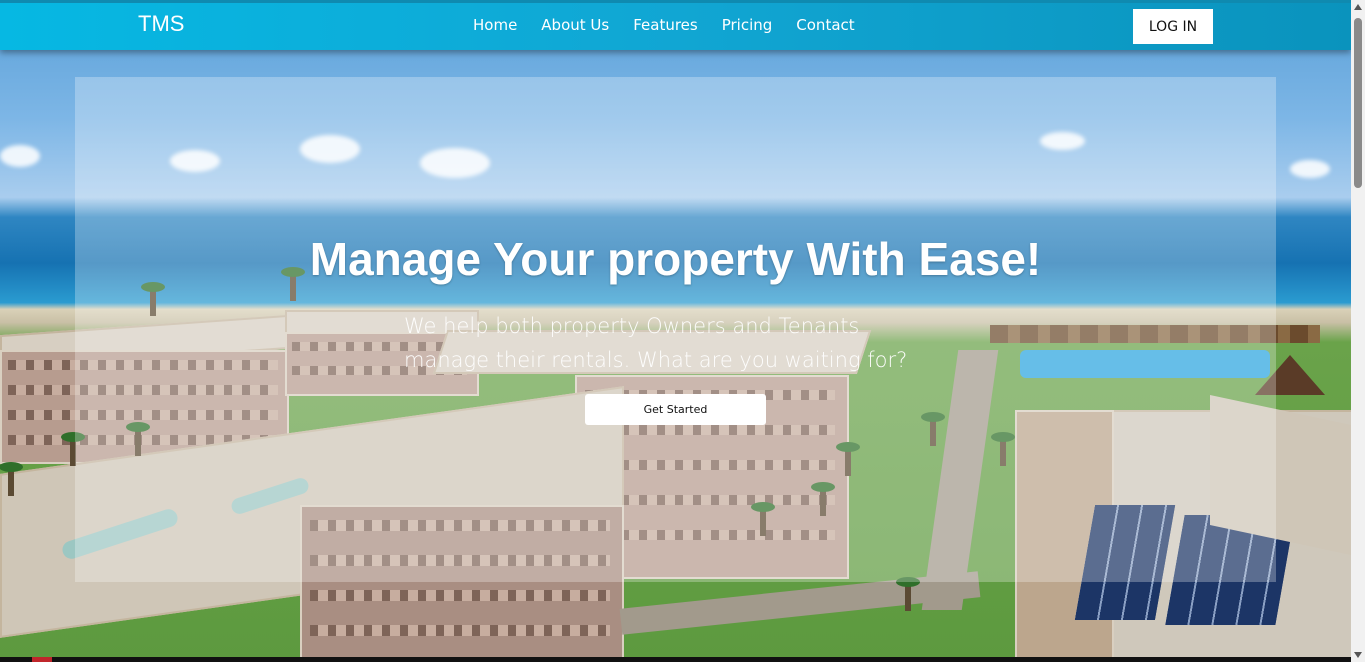  Describe the element at coordinates (42, 659) in the screenshot. I see `bottom-red-marker` at that location.